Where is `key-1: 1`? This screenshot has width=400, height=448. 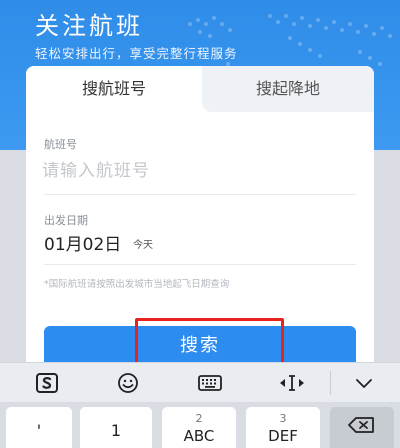
key-1: 1 is located at coordinates (116, 427).